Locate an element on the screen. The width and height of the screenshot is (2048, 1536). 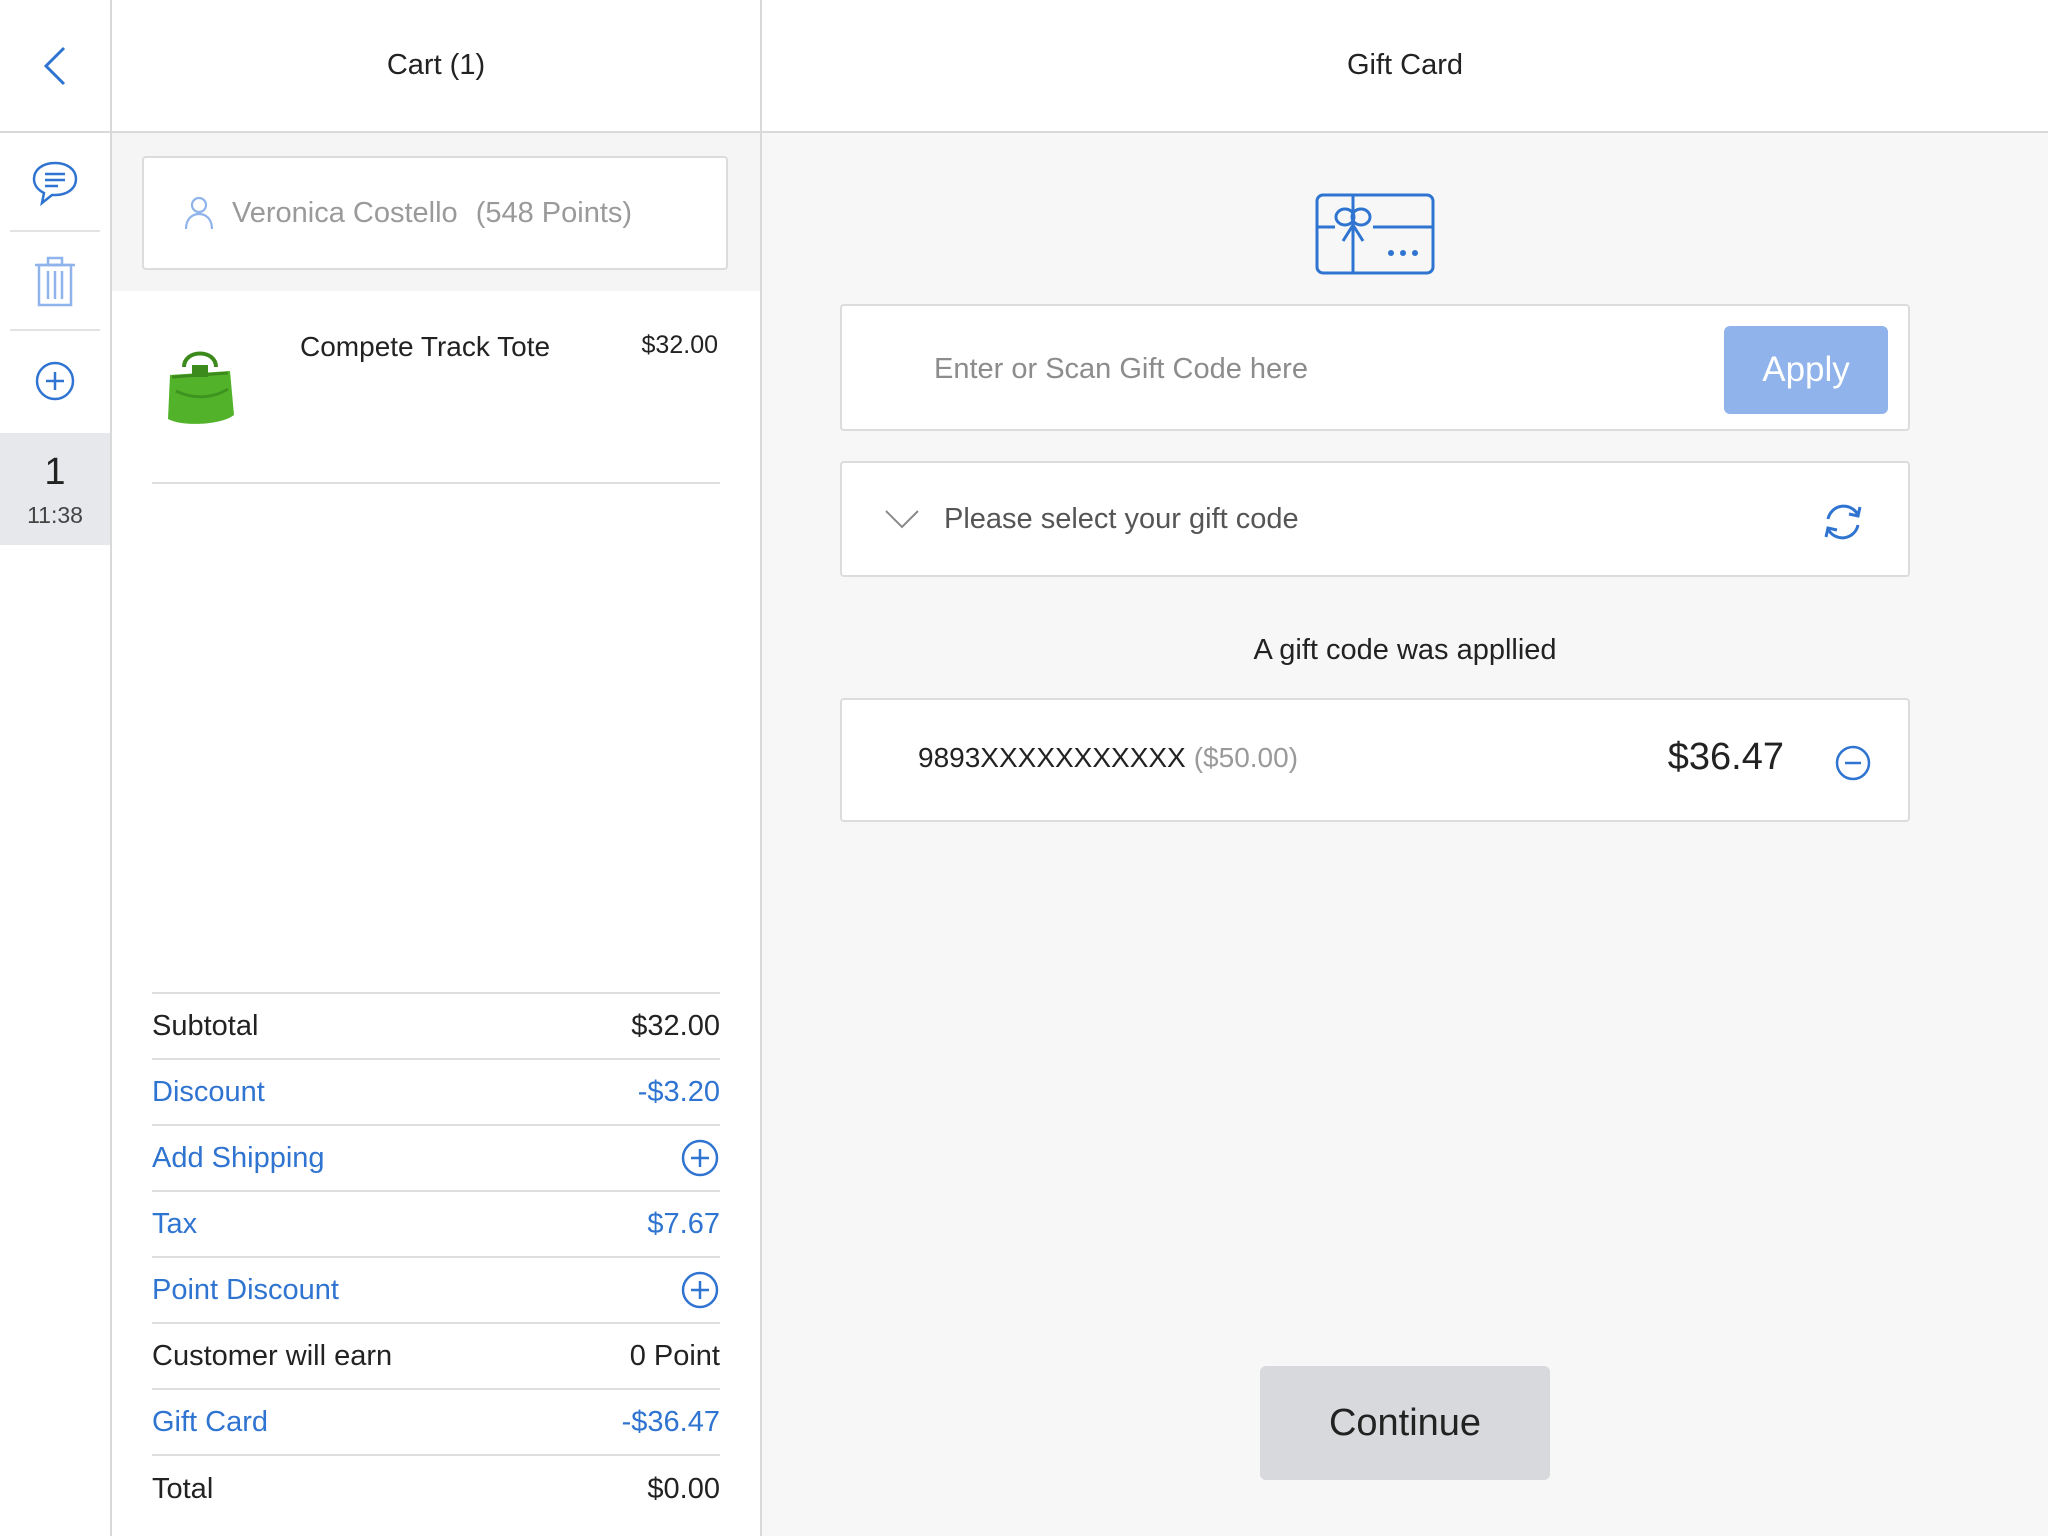
chevron-down-icon is located at coordinates (902, 519).